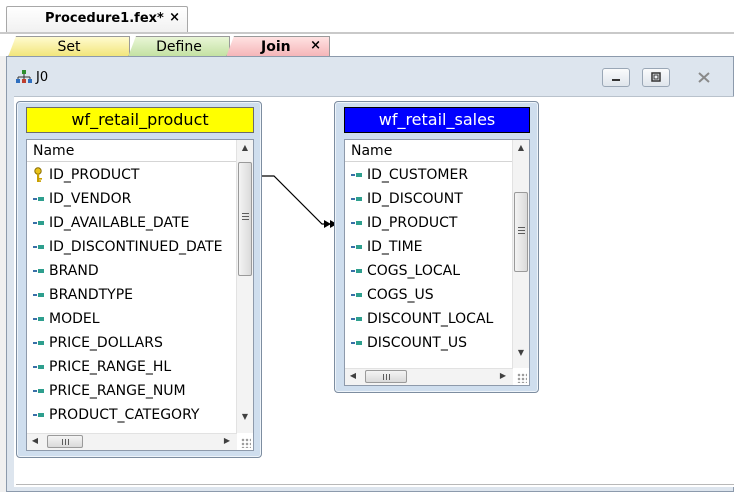 This screenshot has width=734, height=492. Describe the element at coordinates (415, 199) in the screenshot. I see `field-name: ID_DISCOUNT` at that location.